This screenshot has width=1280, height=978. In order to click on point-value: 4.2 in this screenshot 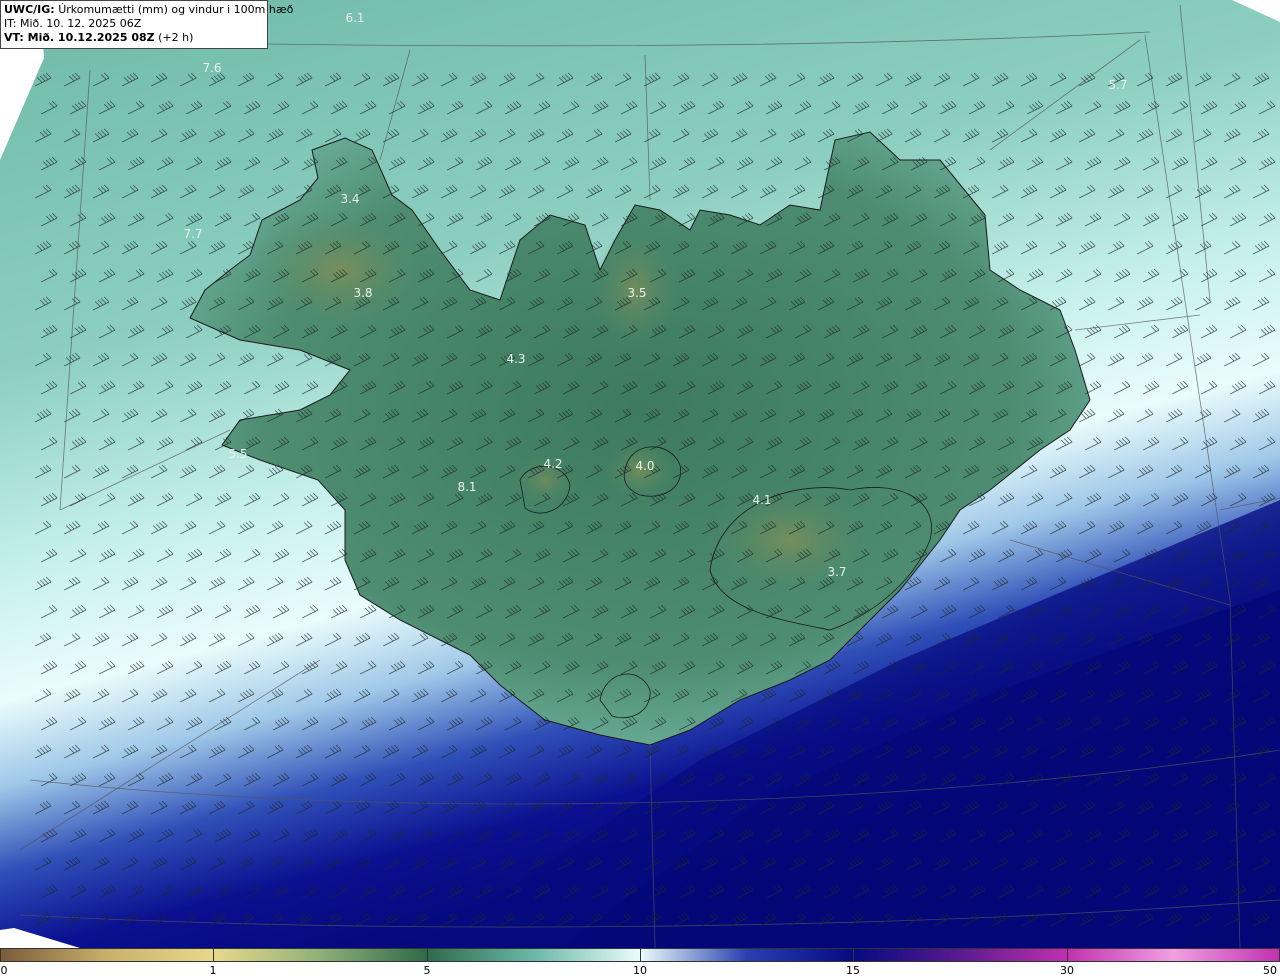, I will do `click(552, 464)`.